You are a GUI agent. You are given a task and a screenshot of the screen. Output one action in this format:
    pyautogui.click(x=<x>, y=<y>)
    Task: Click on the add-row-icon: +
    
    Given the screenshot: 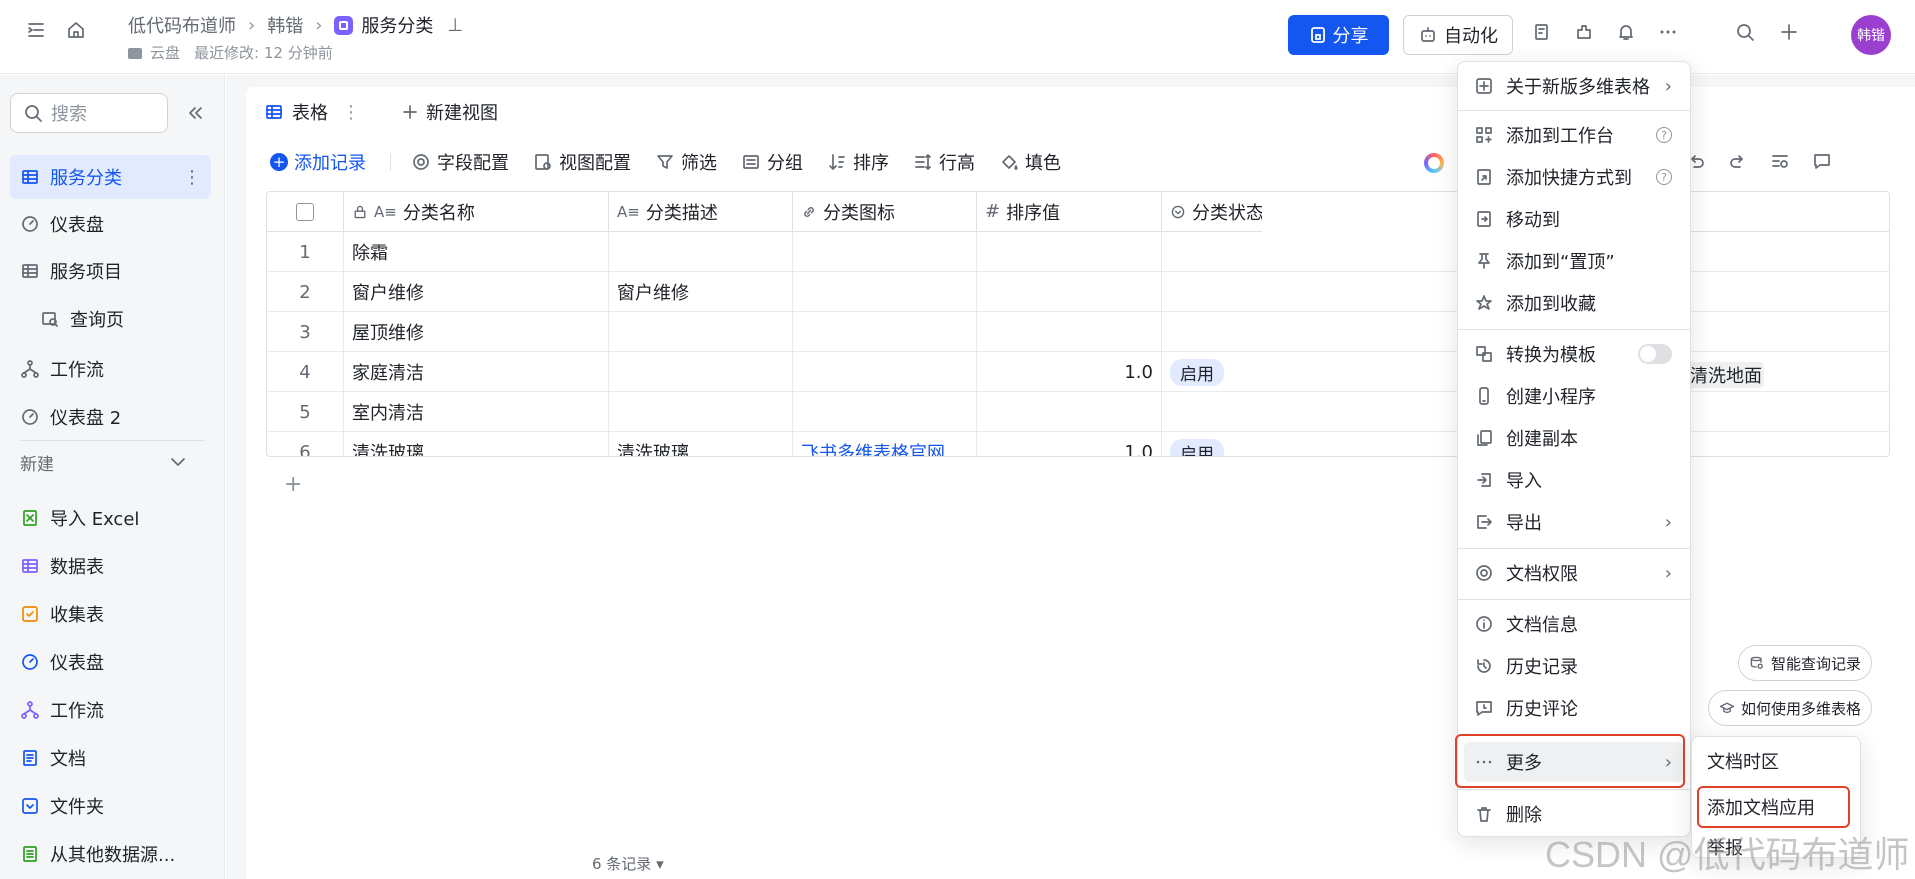 What is the action you would take?
    pyautogui.click(x=293, y=484)
    